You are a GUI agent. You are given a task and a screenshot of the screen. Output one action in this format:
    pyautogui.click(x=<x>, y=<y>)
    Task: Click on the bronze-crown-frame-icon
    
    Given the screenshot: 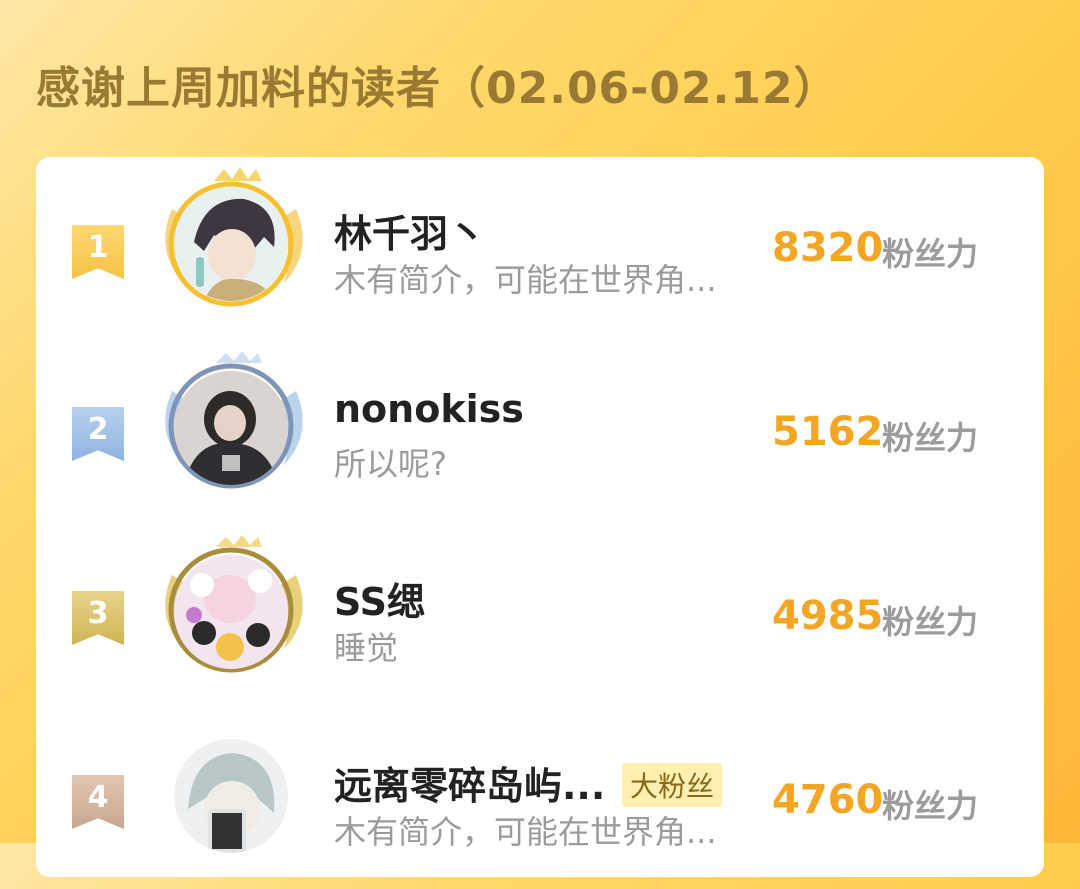 What is the action you would take?
    pyautogui.click(x=234, y=609)
    